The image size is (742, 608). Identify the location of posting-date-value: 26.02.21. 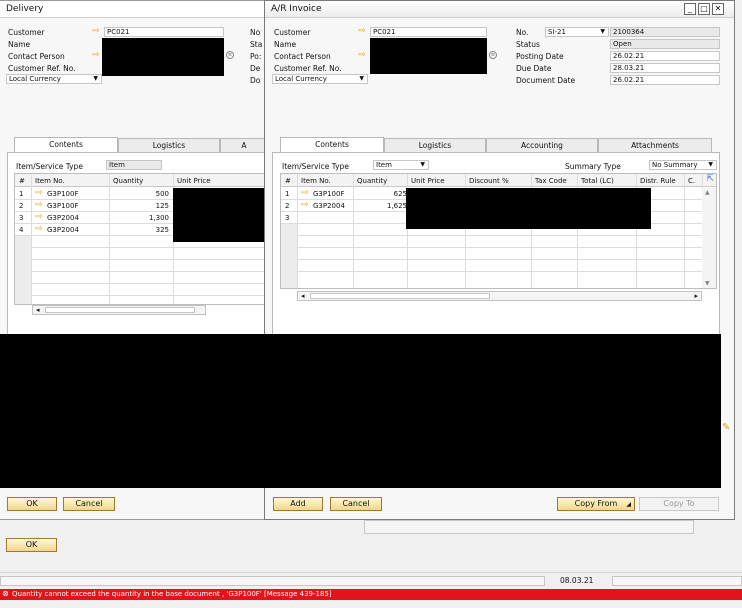
(629, 56).